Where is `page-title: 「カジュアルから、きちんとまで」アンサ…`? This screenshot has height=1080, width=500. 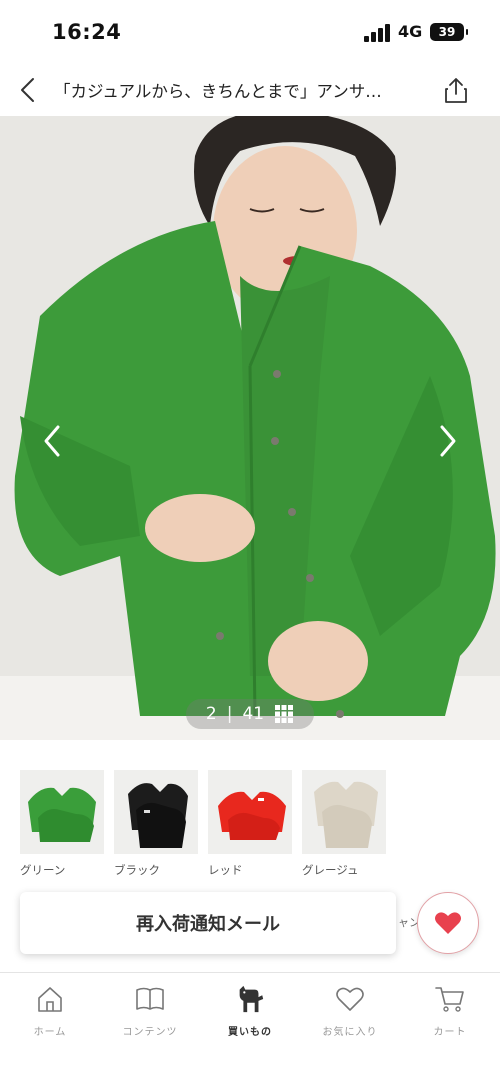
page-title: 「カジュアルから、きちんとまで」アンサ… is located at coordinates (218, 91).